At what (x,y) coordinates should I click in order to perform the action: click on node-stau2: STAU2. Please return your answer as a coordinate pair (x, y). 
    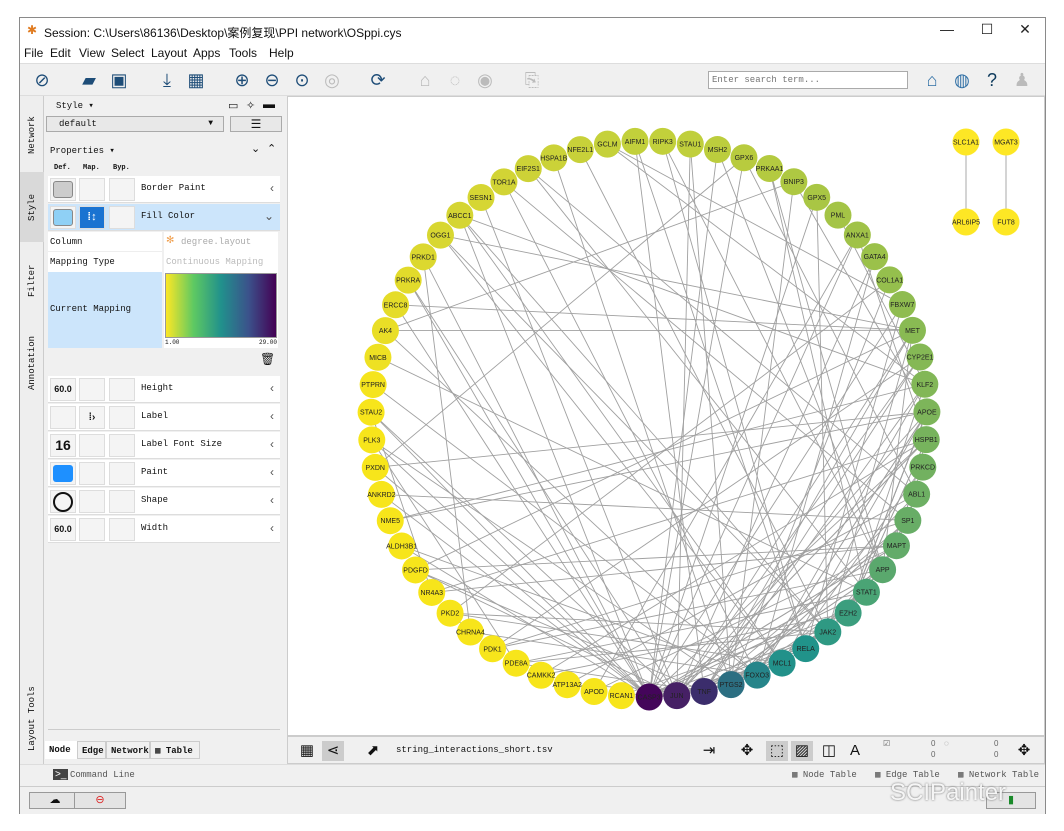
    Looking at the image, I should click on (371, 412).